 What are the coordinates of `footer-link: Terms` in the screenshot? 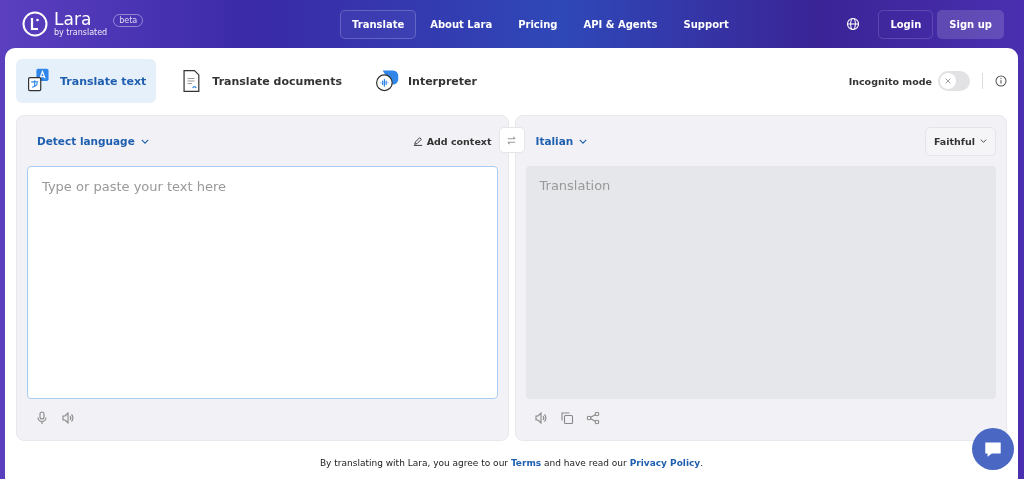 It's located at (526, 463).